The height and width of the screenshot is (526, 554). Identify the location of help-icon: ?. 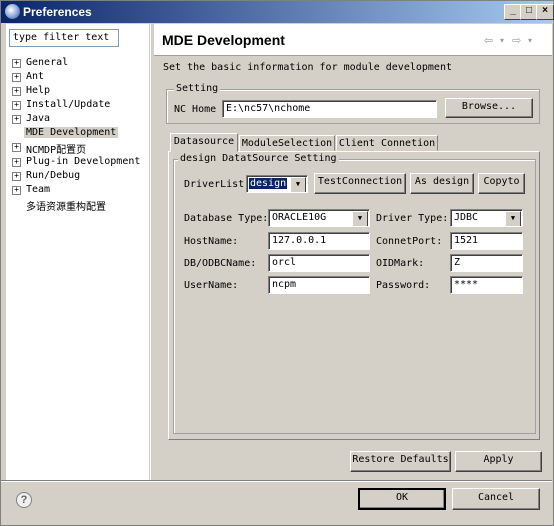
(24, 500).